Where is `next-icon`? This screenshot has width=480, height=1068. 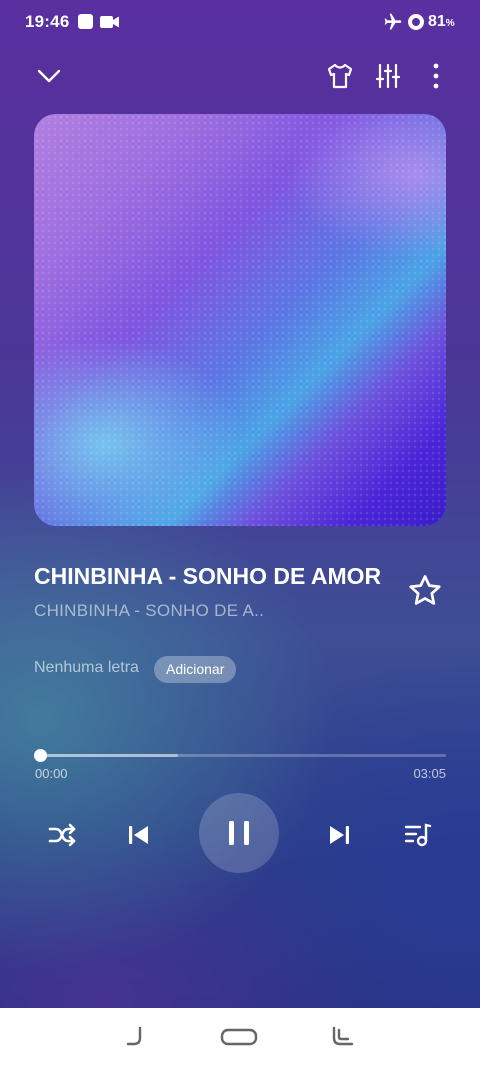 next-icon is located at coordinates (339, 835).